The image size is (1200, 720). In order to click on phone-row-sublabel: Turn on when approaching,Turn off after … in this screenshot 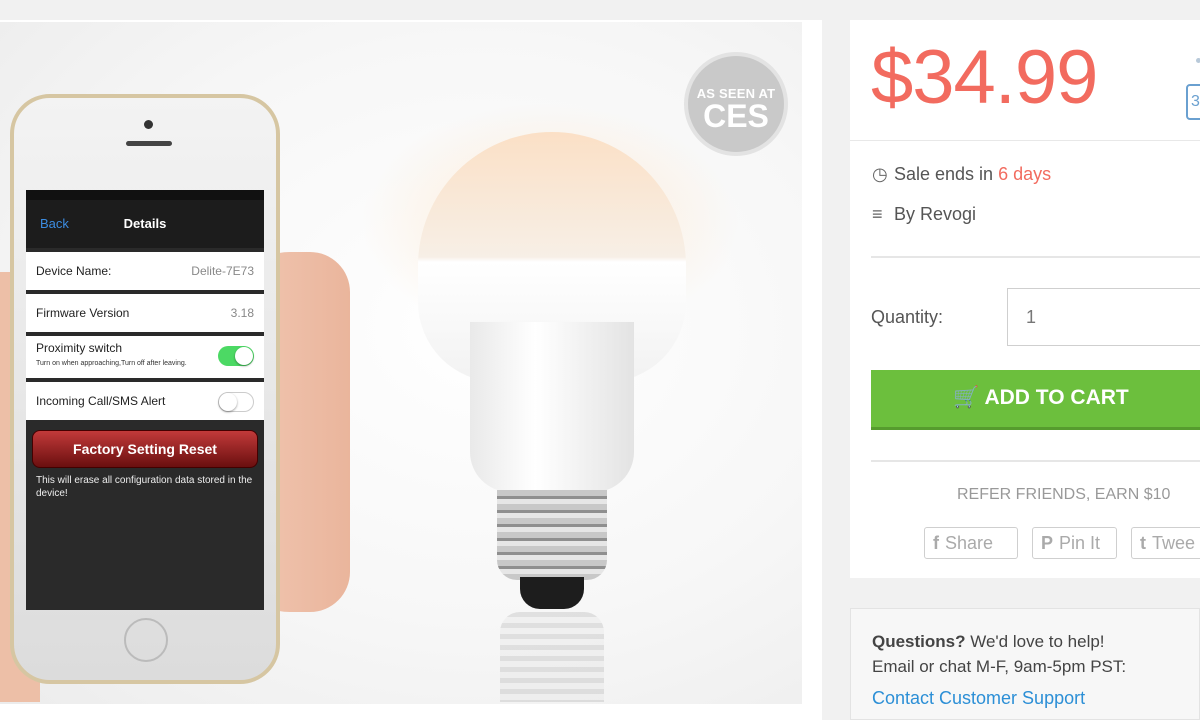, I will do `click(111, 363)`.